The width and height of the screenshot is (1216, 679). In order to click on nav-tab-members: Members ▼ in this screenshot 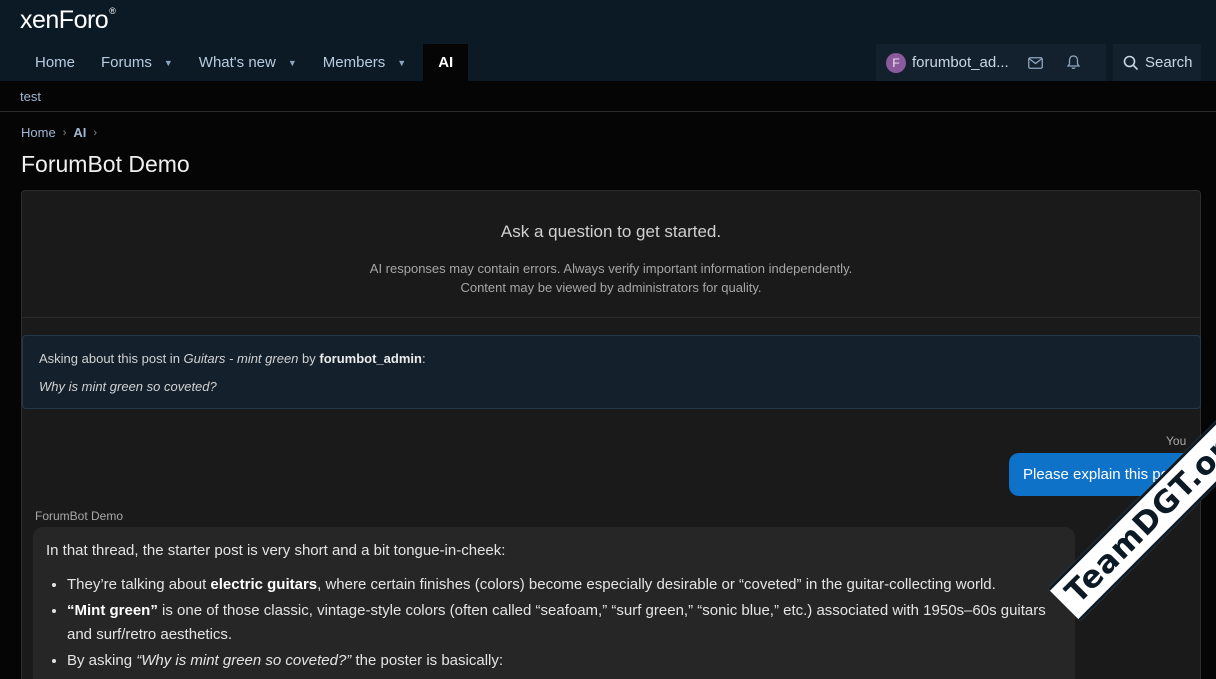, I will do `click(364, 62)`.